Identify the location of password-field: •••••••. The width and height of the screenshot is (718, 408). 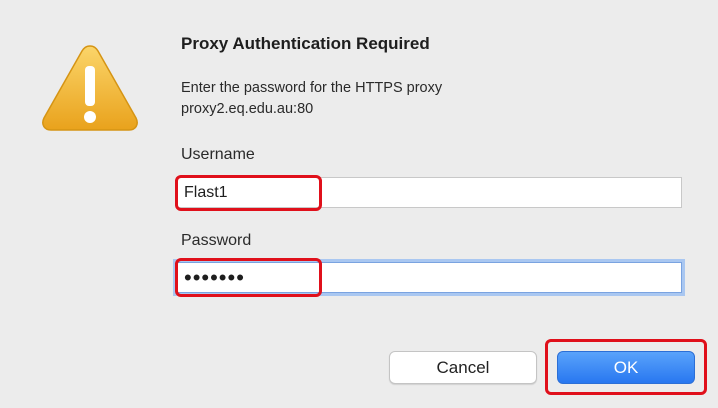
(429, 277).